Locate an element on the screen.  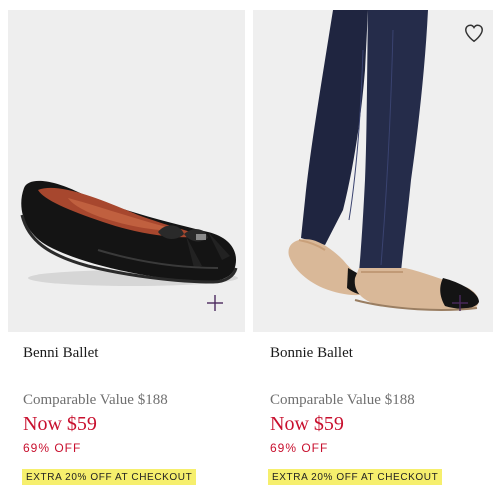
black-ballet-flat-image is located at coordinates (129, 233).